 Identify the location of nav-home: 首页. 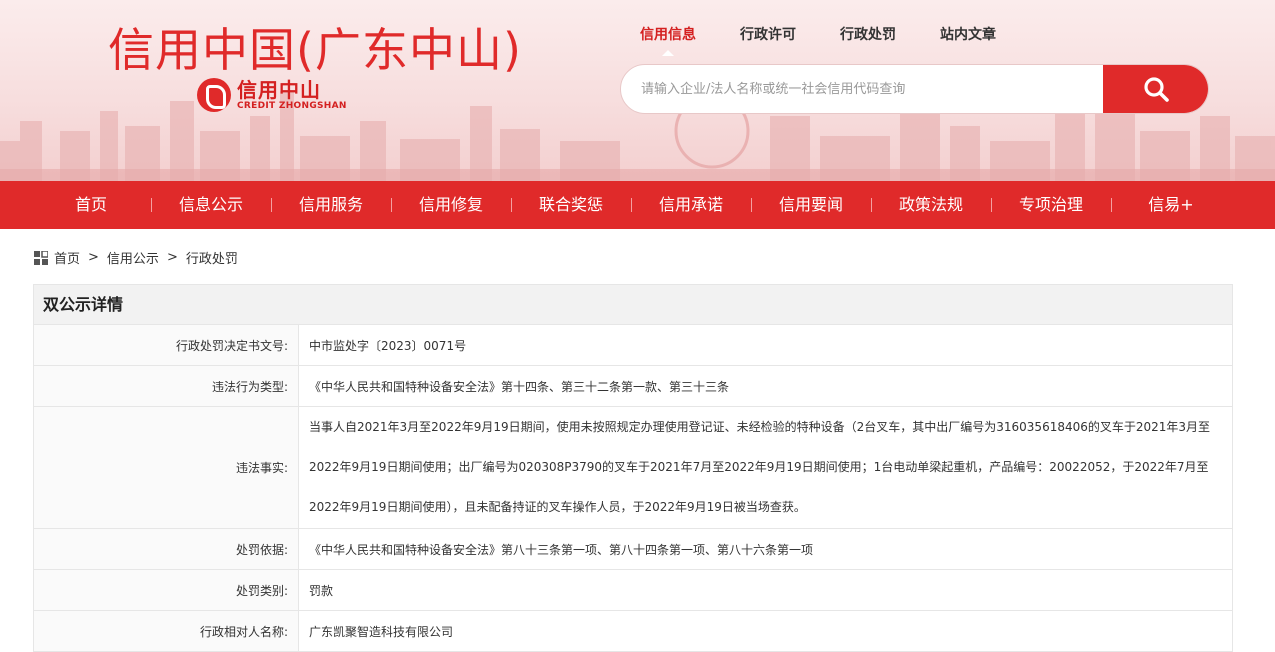
(91, 205).